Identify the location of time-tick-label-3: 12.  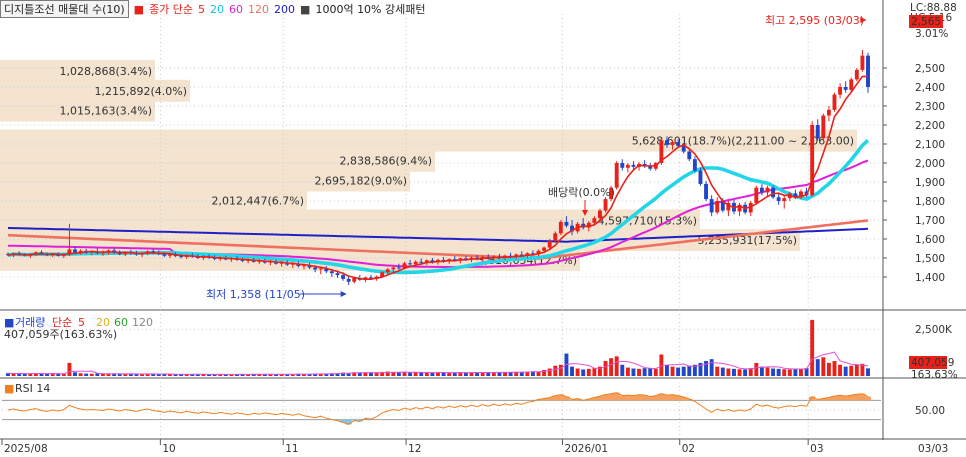
(414, 449).